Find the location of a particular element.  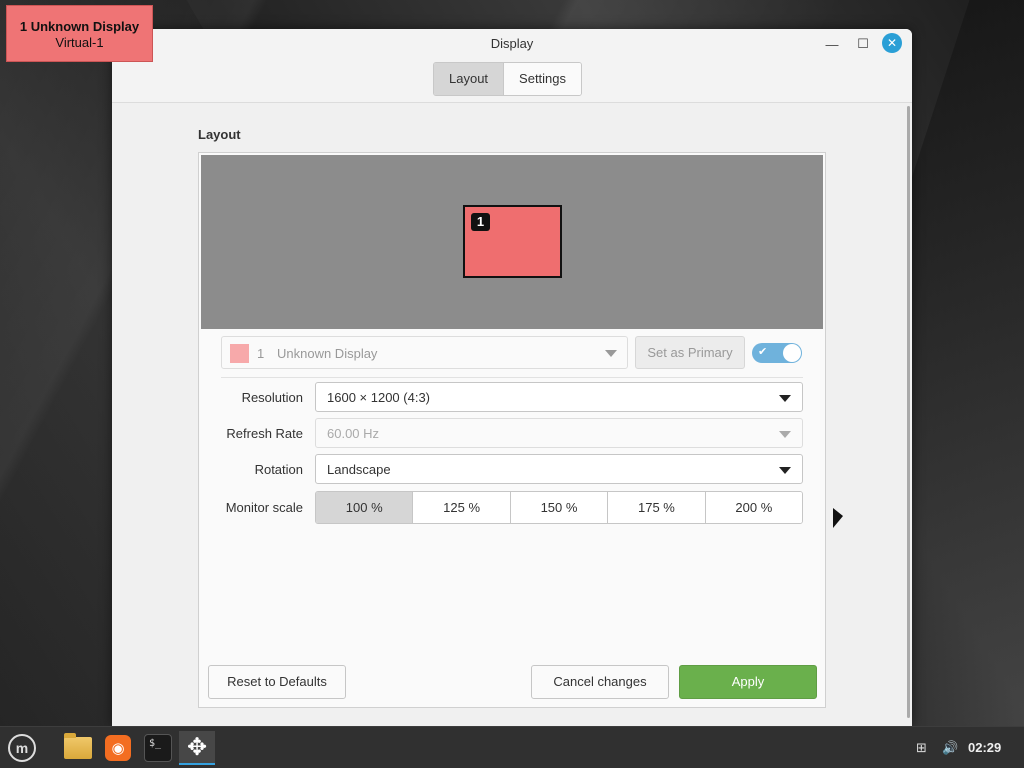

folder-icon is located at coordinates (78, 746).